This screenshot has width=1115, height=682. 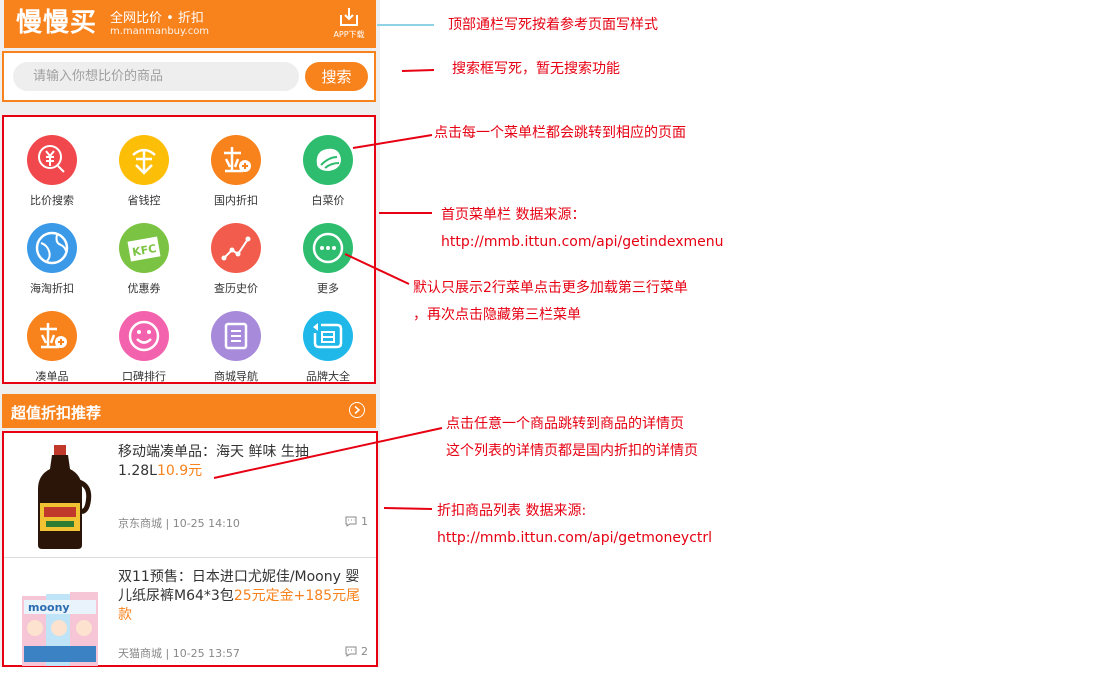 I want to click on annotation-goods-url: http://mmb.ittun.com/api/getmoneyctrl, so click(x=575, y=538).